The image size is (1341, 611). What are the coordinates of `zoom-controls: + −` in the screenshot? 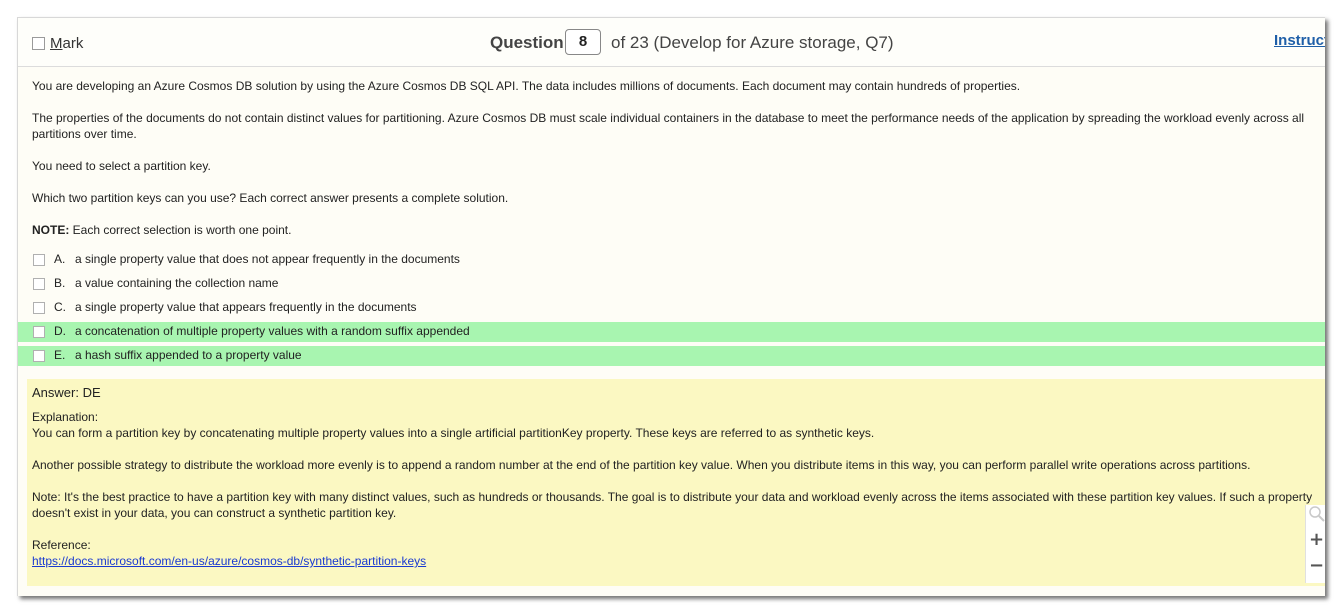 It's located at (1315, 544).